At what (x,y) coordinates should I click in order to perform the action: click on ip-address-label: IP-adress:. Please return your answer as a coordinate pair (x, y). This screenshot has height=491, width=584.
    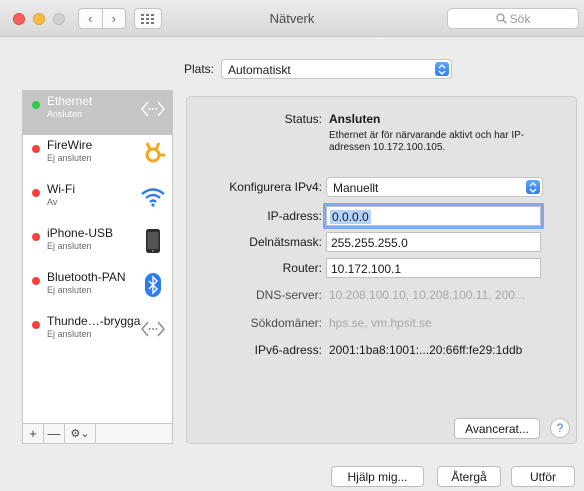
    Looking at the image, I should click on (294, 216).